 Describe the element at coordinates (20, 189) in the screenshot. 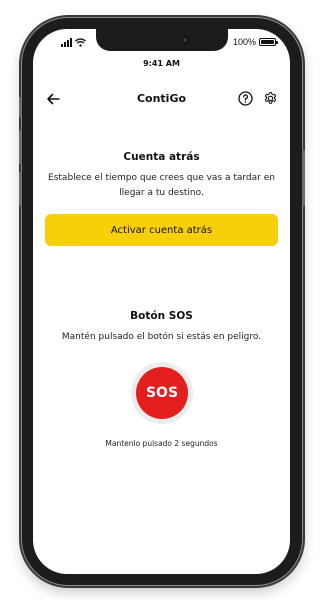

I see `volume-down-button` at that location.